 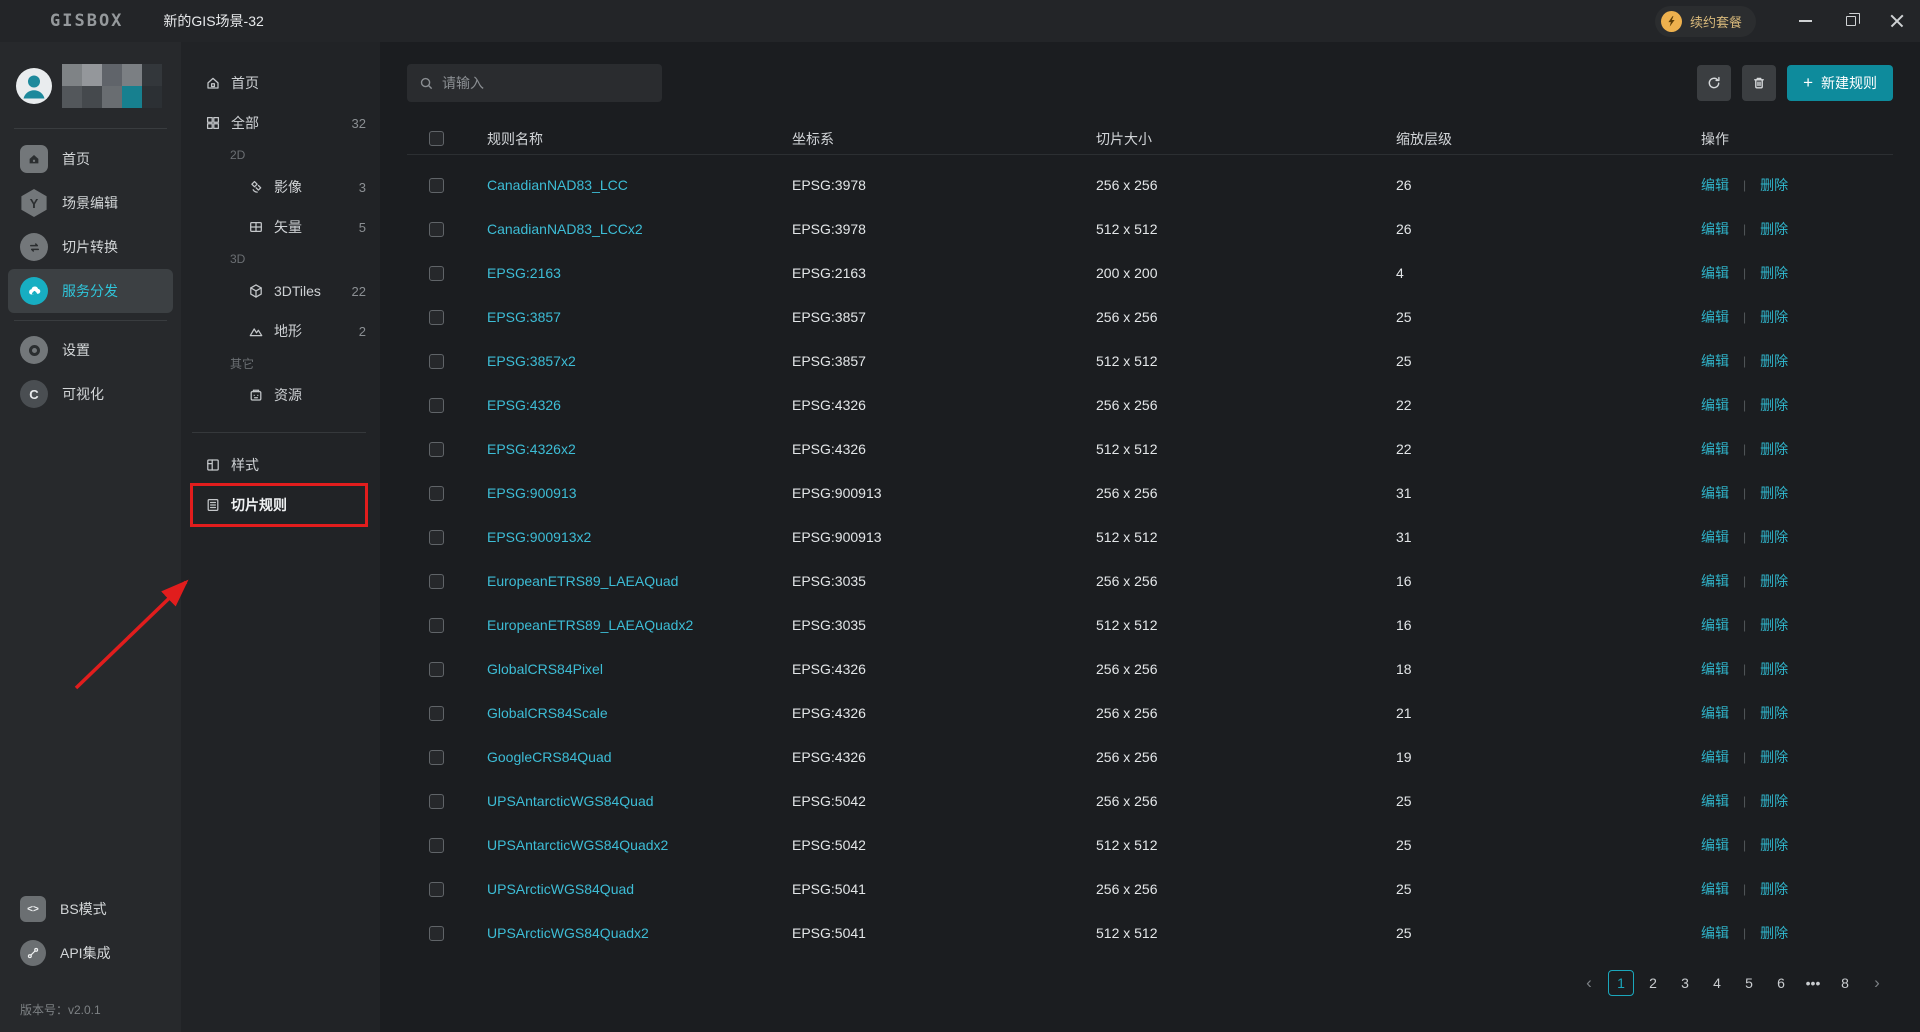 I want to click on panel-item-地形: 地形 2, so click(x=279, y=331).